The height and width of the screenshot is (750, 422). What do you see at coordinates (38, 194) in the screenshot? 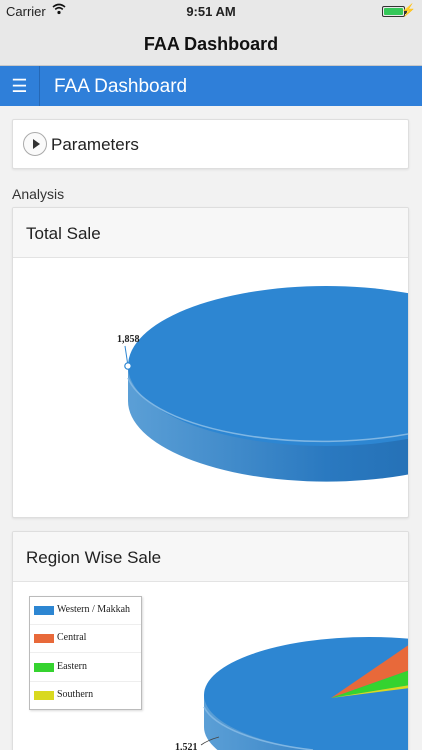
I see `analysis-label: Analysis` at bounding box center [38, 194].